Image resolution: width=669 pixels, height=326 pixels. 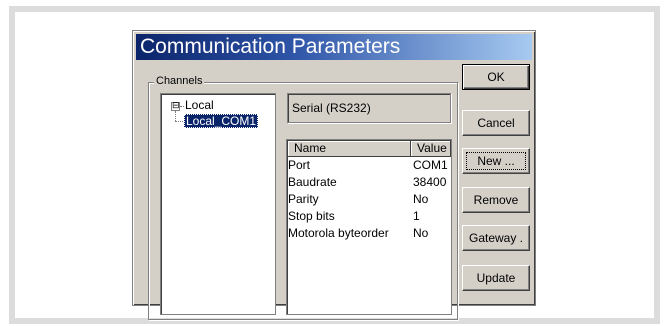 I want to click on parameter-row: Port COM1, so click(x=369, y=165).